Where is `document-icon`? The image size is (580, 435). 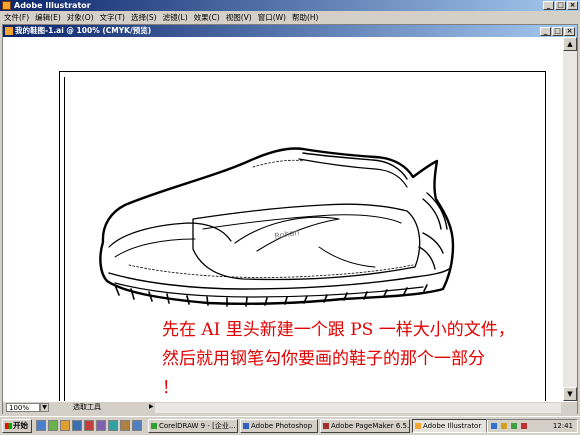
document-icon is located at coordinates (9, 31).